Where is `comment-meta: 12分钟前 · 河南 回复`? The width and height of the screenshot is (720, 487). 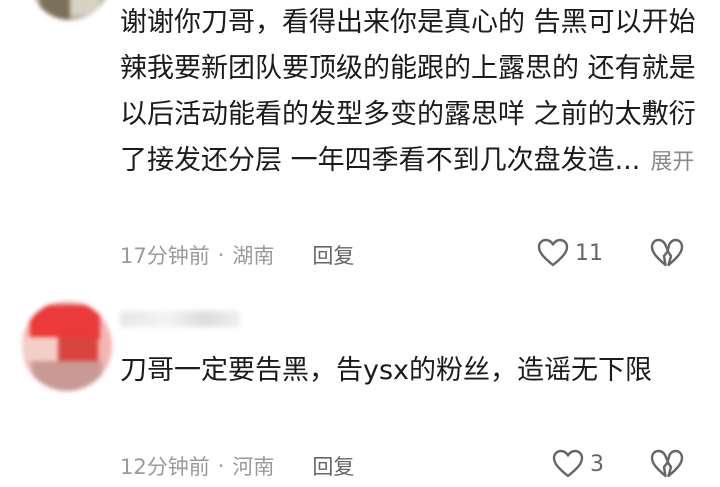 comment-meta: 12分钟前 · 河南 回复 is located at coordinates (237, 466).